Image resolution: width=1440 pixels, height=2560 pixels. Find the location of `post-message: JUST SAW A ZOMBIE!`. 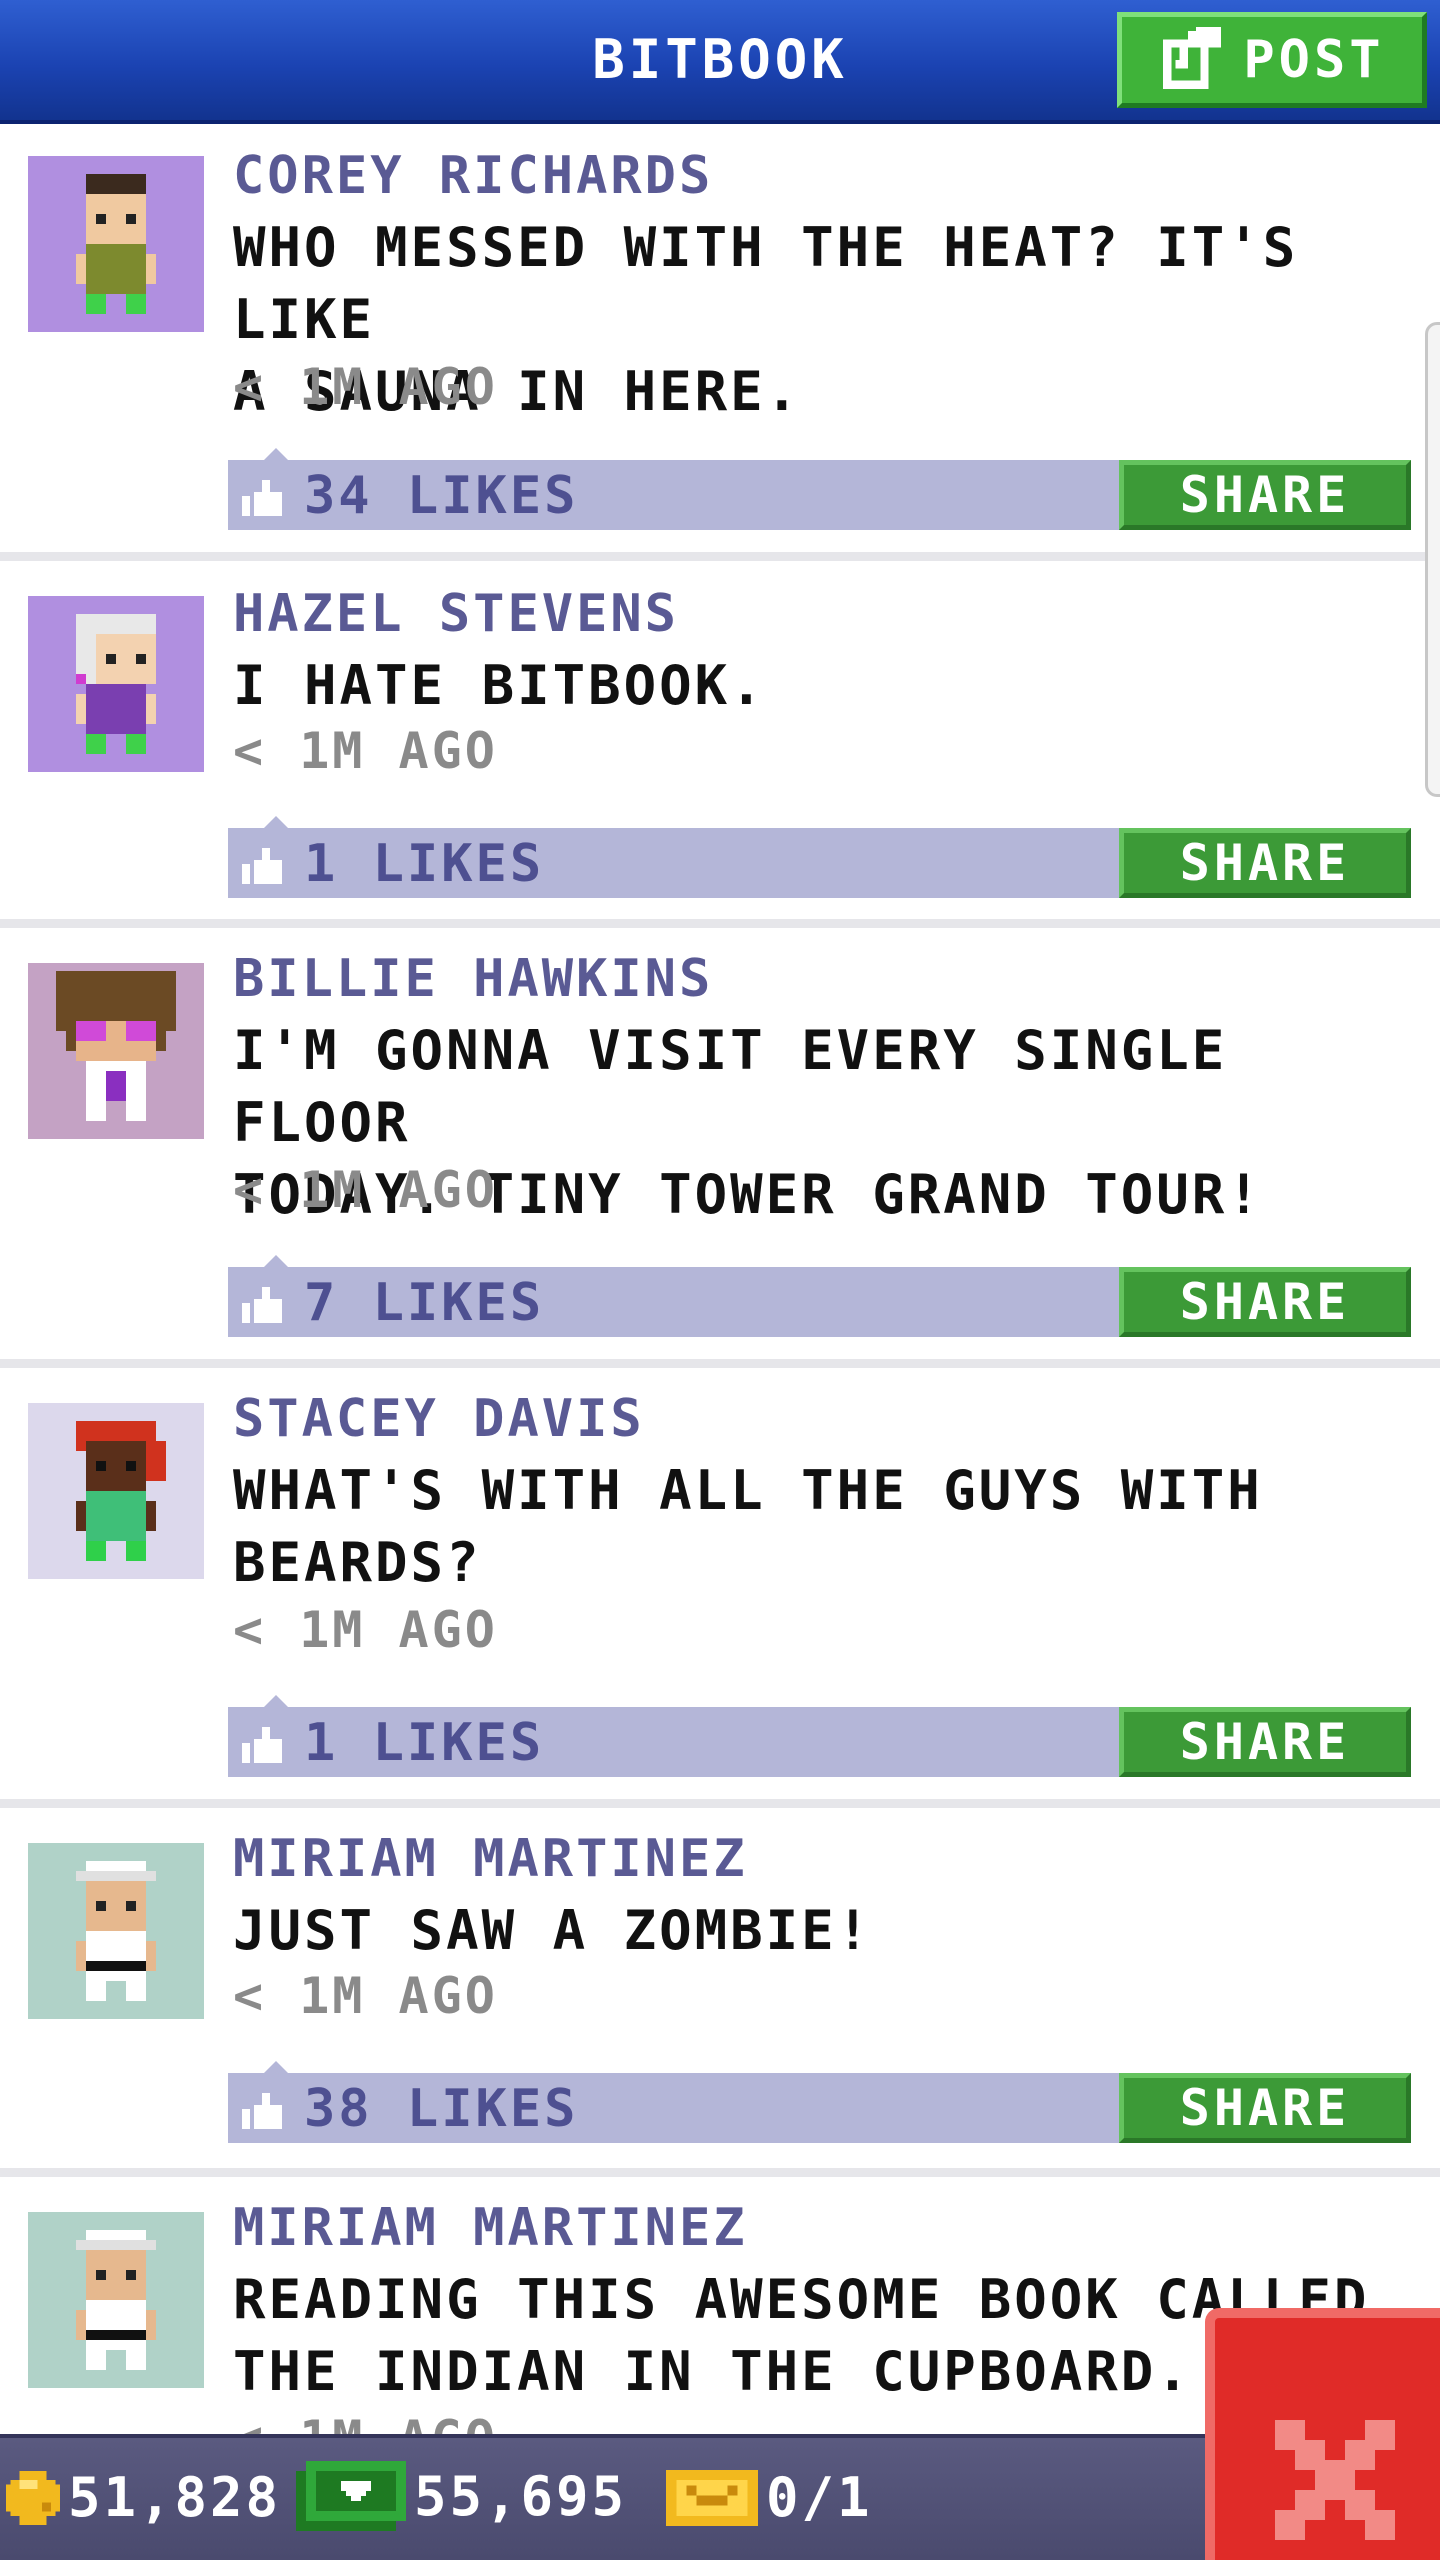

post-message: JUST SAW A ZOMBIE! is located at coordinates (553, 1930).